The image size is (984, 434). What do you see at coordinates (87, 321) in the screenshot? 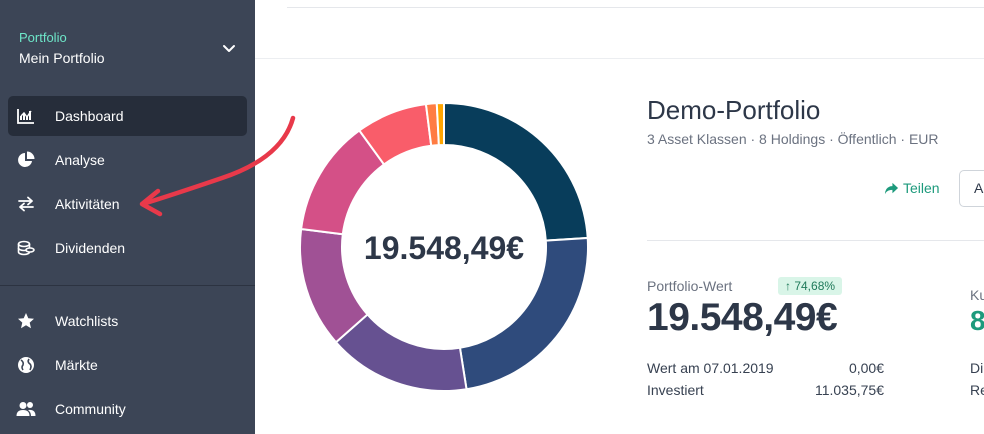
I see `sidebar-item-label: Watchlists` at bounding box center [87, 321].